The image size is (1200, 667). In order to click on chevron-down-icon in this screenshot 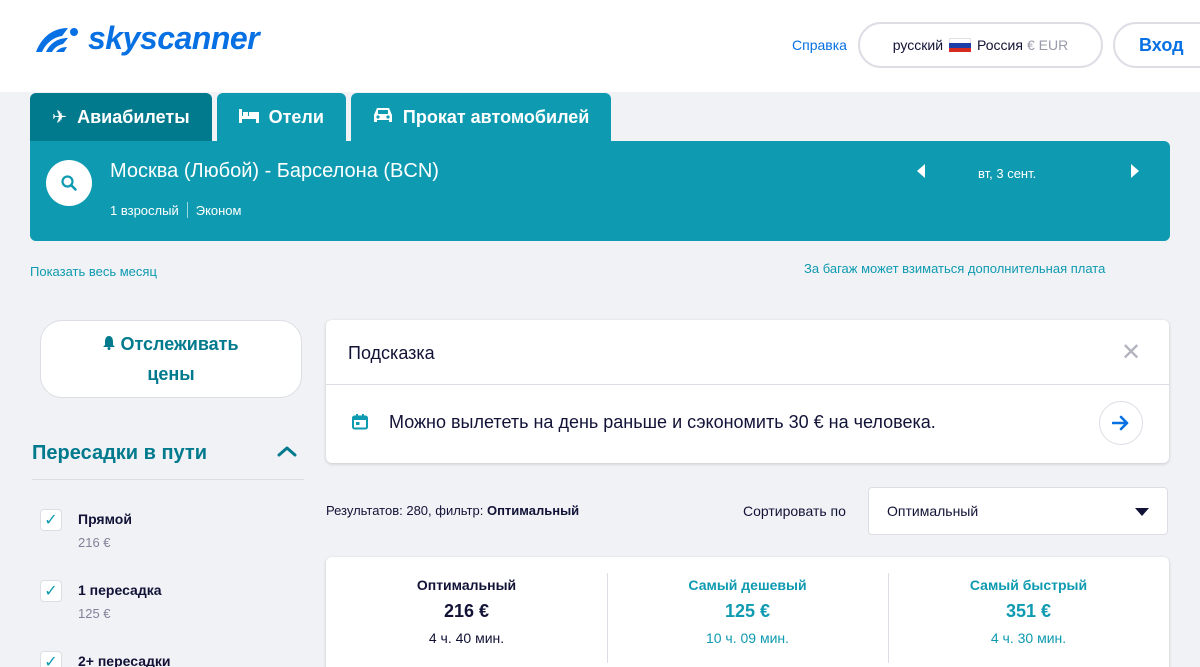, I will do `click(1142, 512)`.